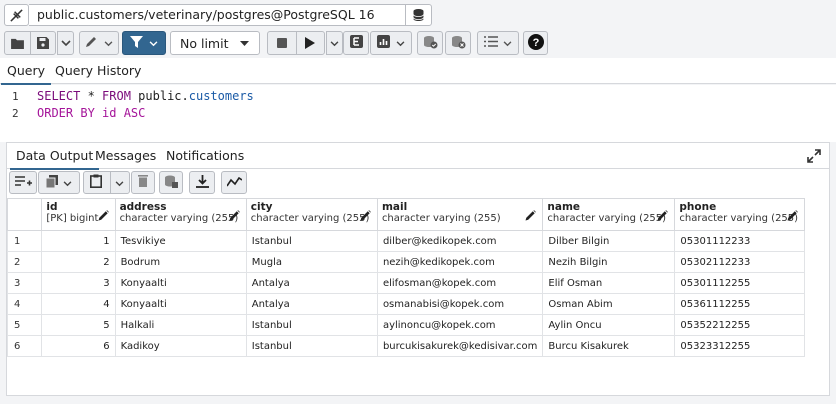 The height and width of the screenshot is (404, 836). I want to click on cell-name: Nezih Bilgin, so click(609, 262).